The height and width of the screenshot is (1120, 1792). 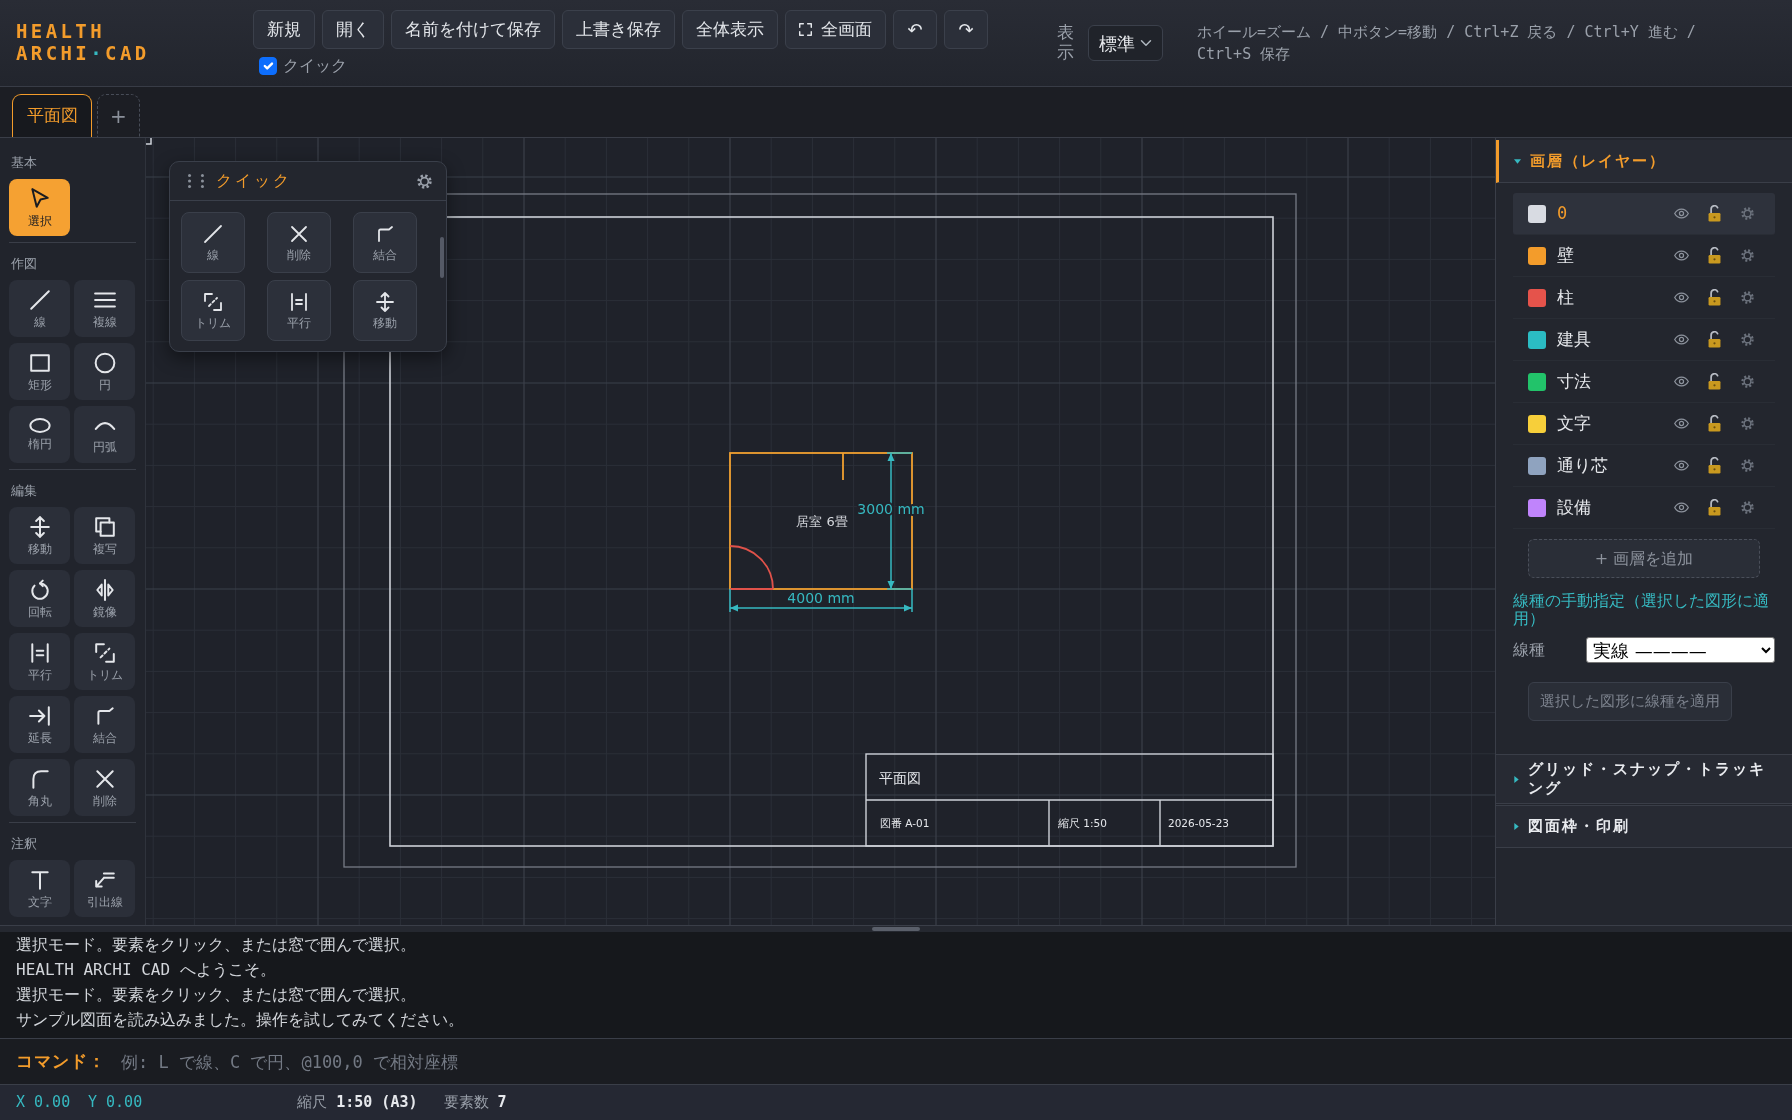 I want to click on quick-tool-button: 削除, so click(x=299, y=242).